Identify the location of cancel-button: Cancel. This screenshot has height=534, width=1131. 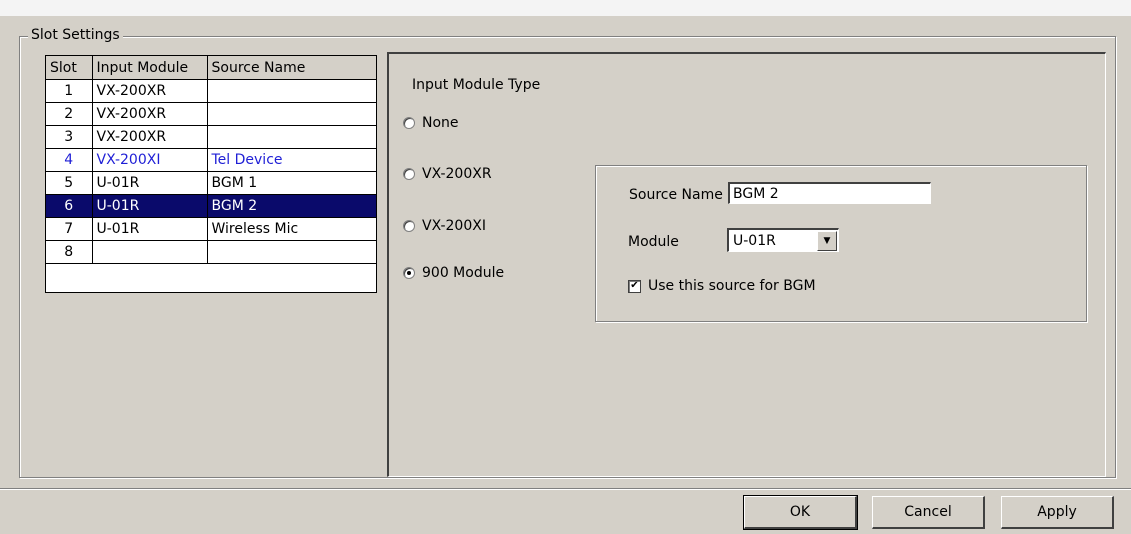
(928, 512).